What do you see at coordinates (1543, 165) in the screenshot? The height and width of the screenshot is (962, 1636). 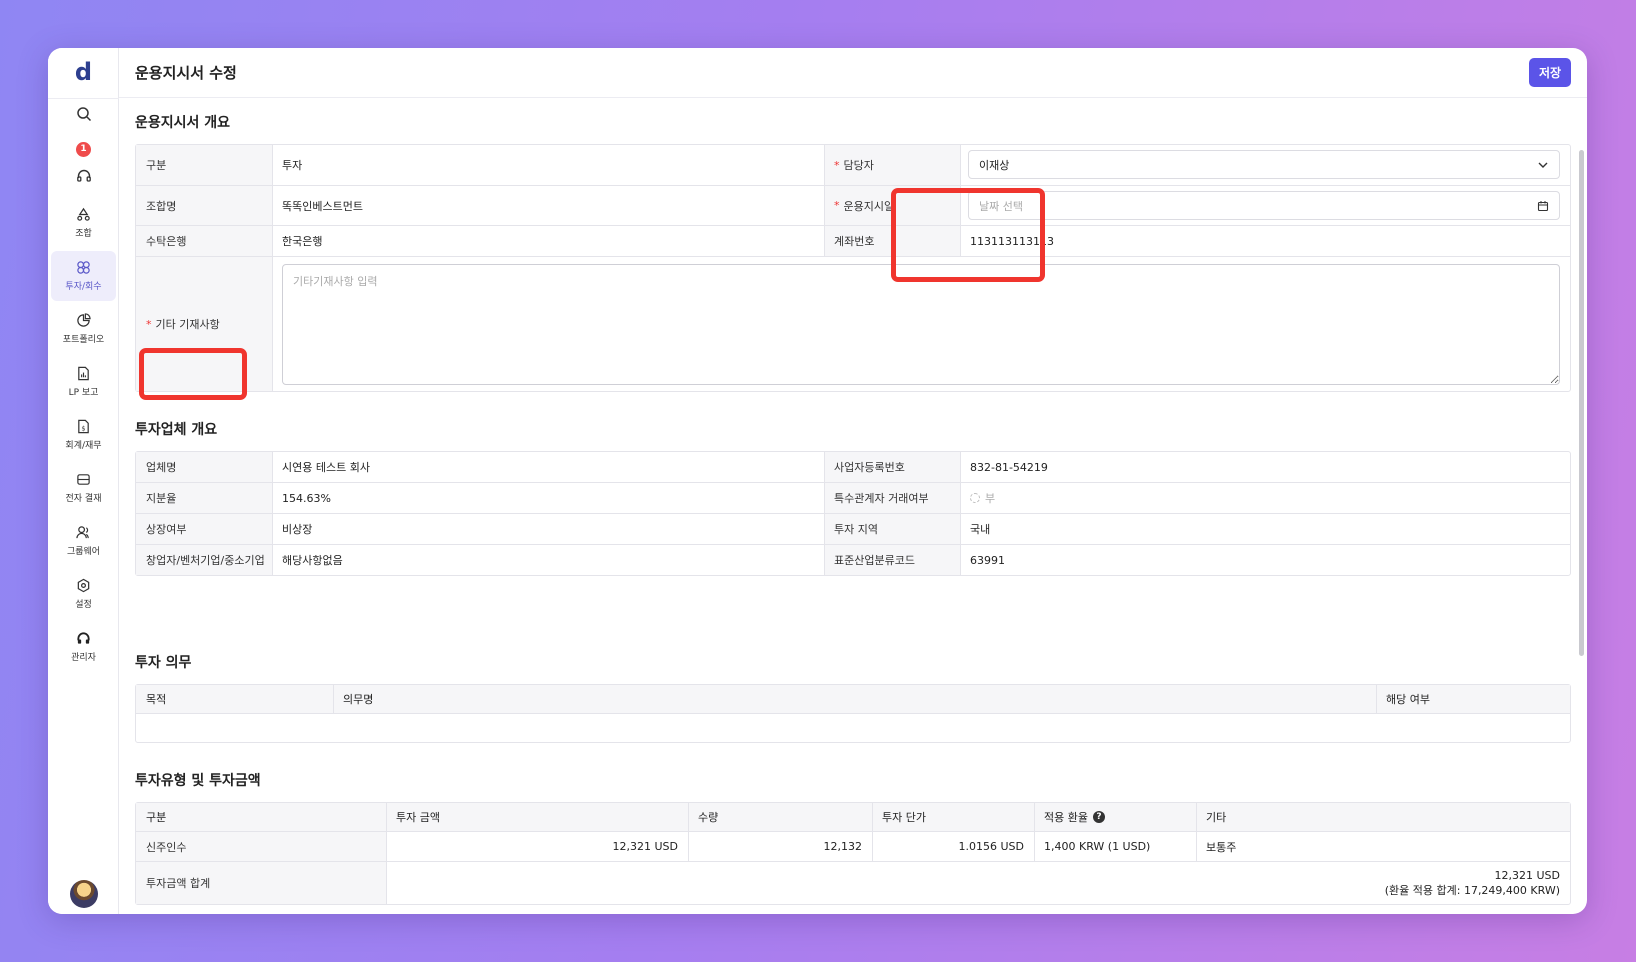 I see `chevron-down-icon` at bounding box center [1543, 165].